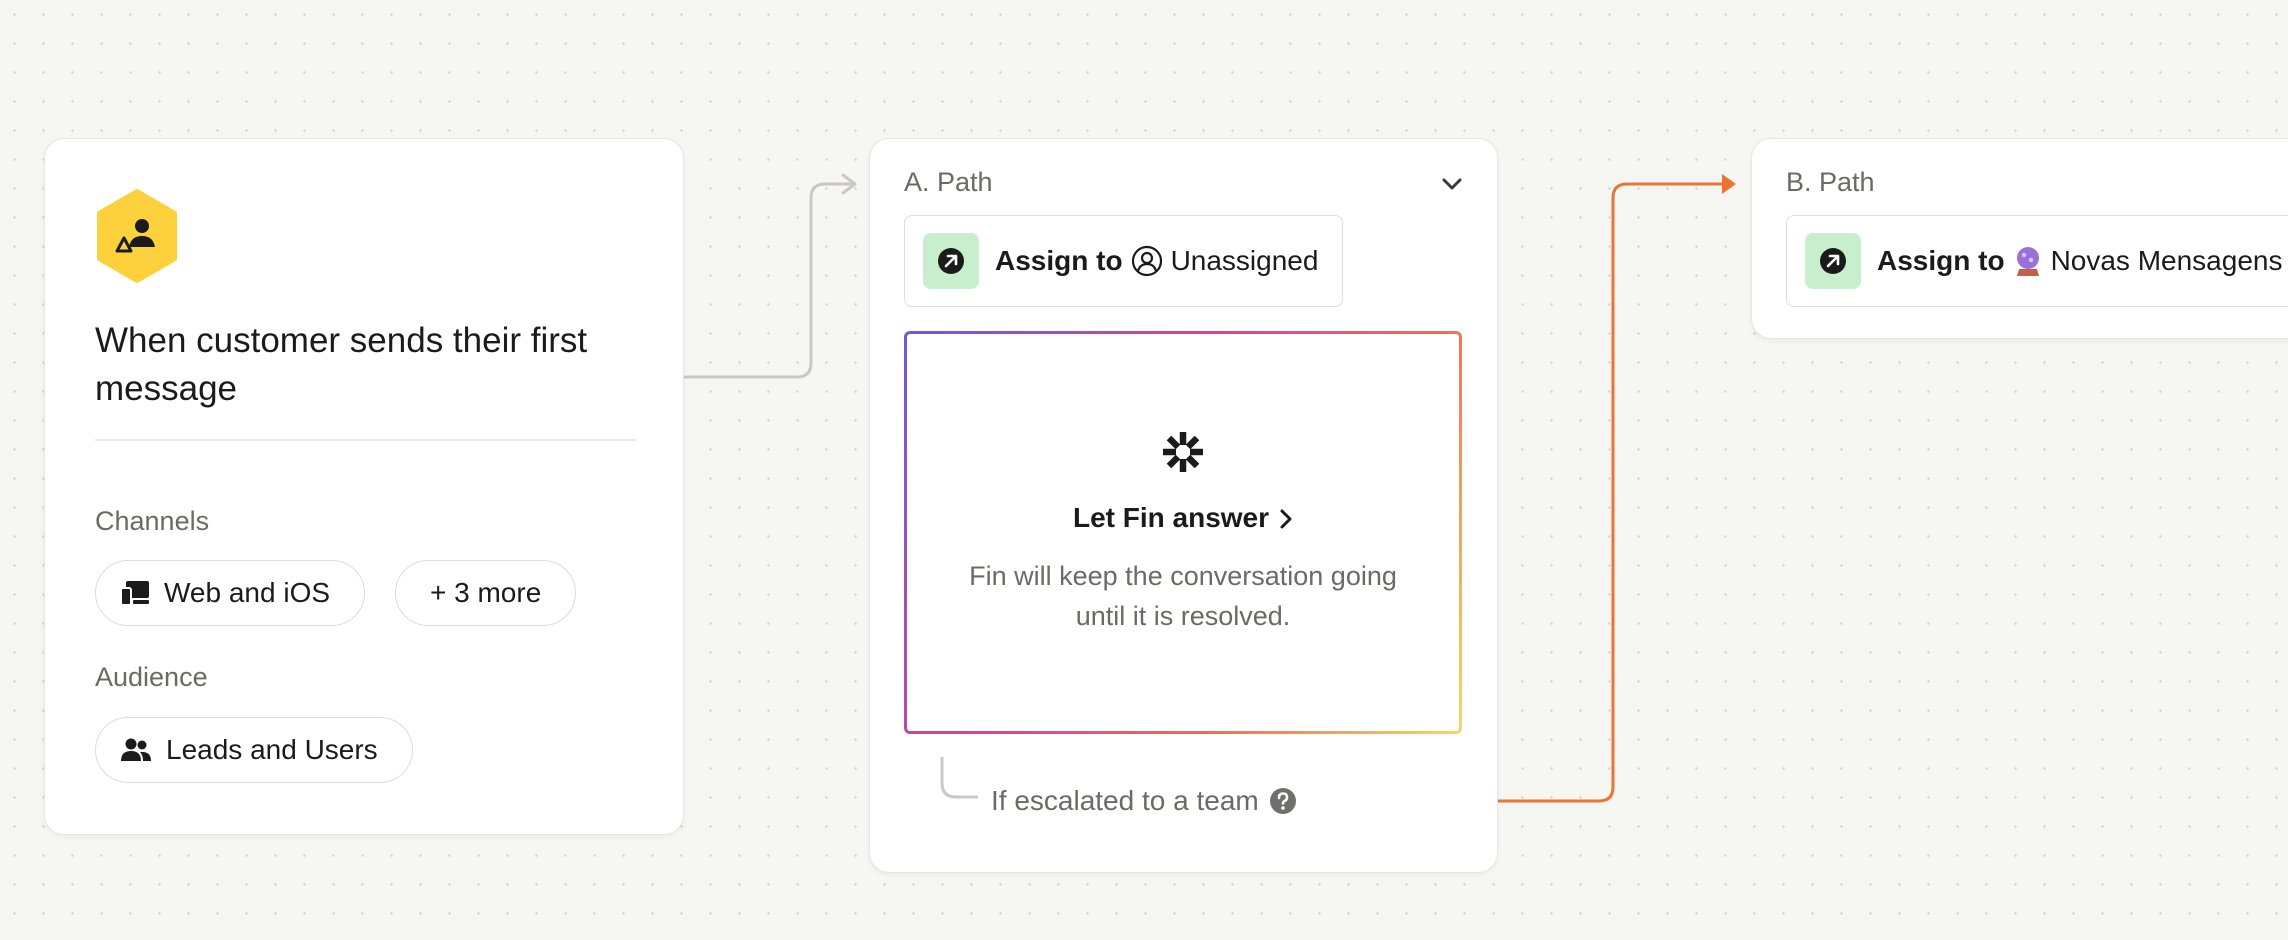  I want to click on fin-title-link: Let Fin answer, so click(1183, 518).